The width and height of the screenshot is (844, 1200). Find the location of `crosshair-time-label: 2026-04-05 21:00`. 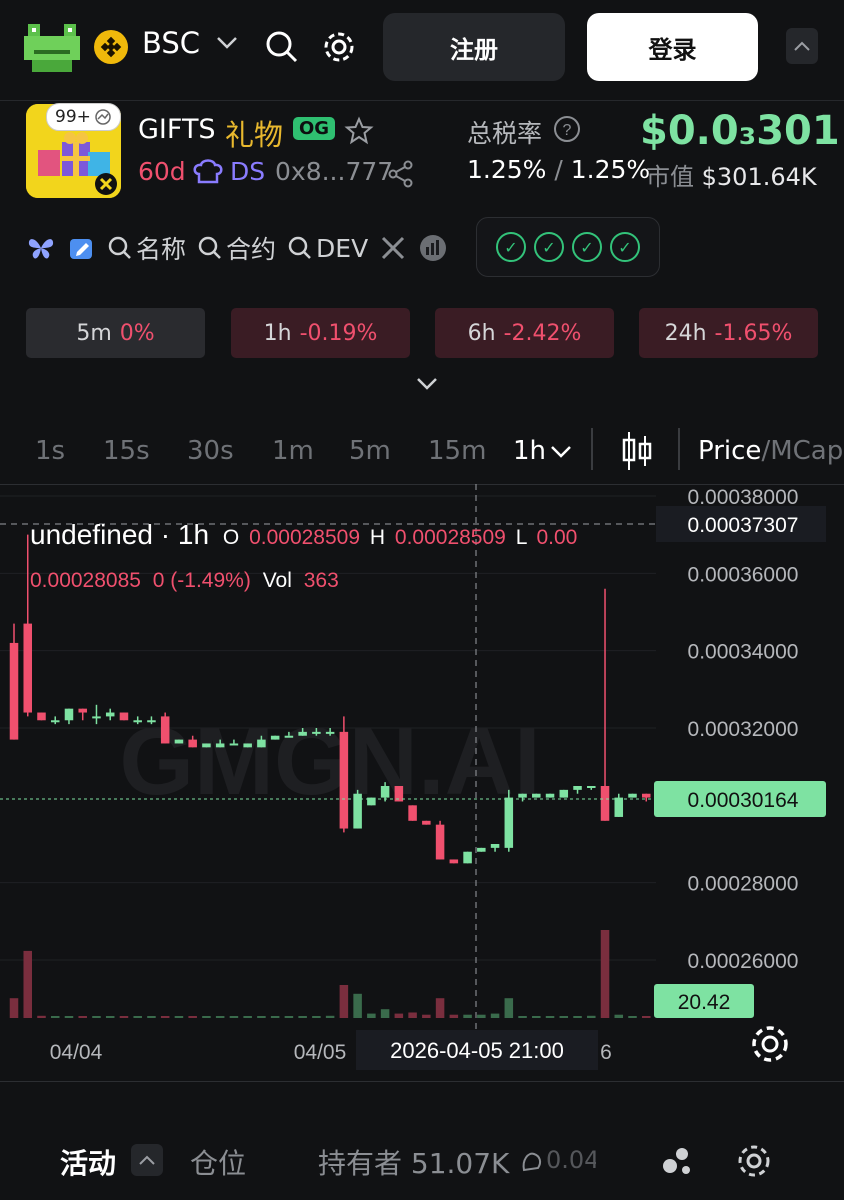

crosshair-time-label: 2026-04-05 21:00 is located at coordinates (477, 1050).